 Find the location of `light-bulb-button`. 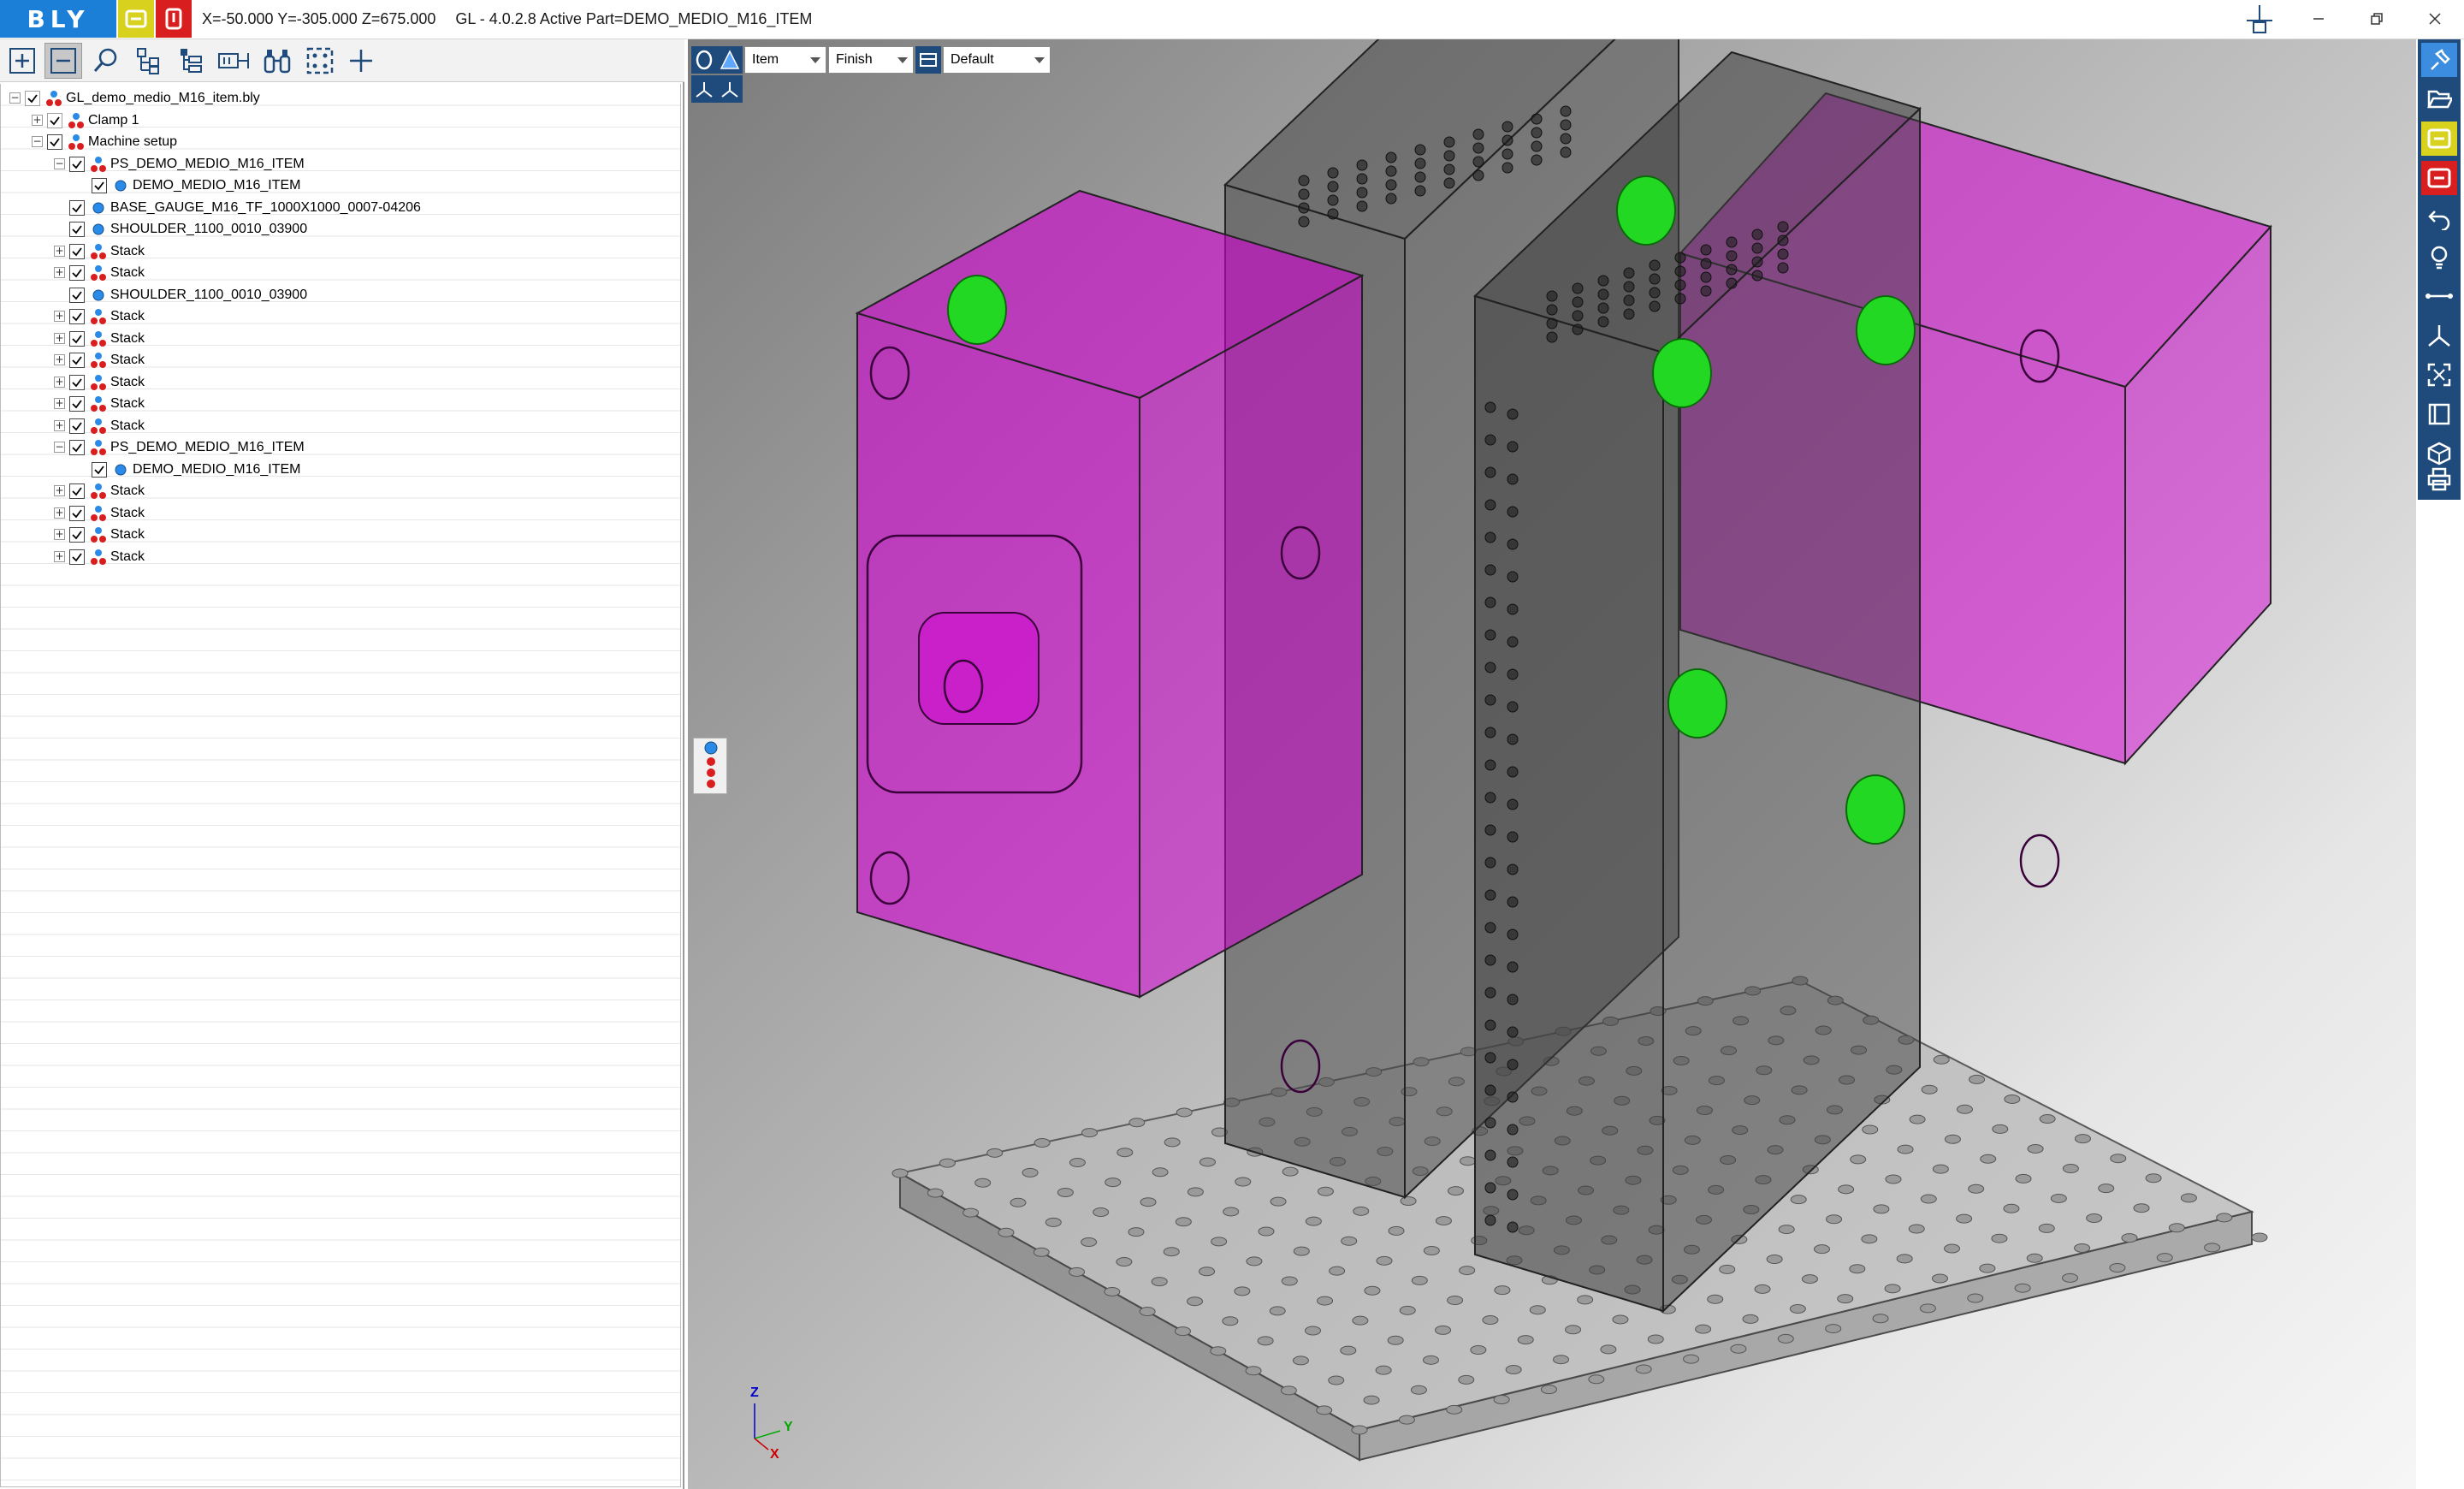

light-bulb-button is located at coordinates (2439, 257).